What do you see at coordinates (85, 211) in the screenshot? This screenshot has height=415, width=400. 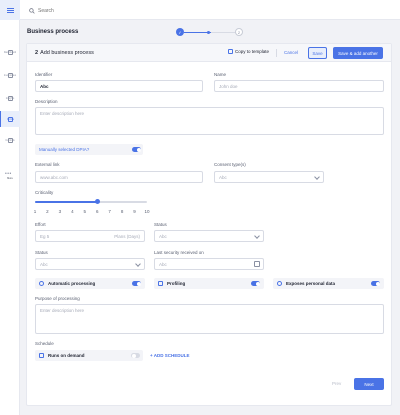 I see `criticality-tick-label: 5` at bounding box center [85, 211].